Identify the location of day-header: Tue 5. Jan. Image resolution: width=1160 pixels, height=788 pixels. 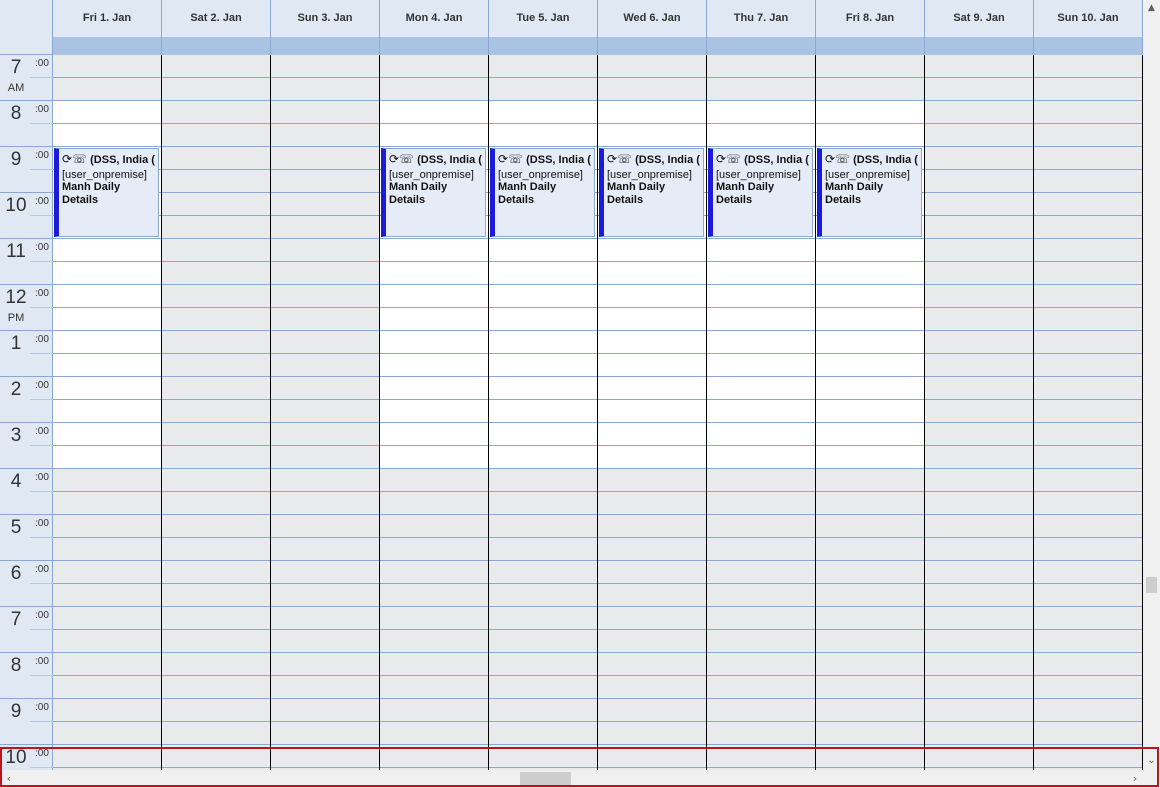
(543, 18).